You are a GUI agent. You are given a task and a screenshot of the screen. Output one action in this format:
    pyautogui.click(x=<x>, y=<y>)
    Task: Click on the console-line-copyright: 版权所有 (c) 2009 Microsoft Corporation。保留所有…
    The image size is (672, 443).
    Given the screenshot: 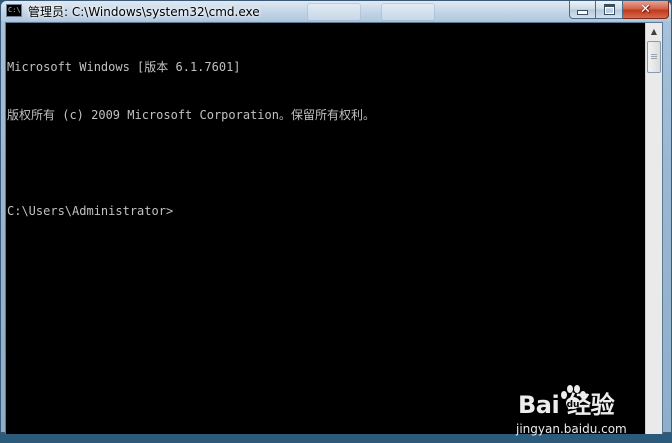 What is the action you would take?
    pyautogui.click(x=191, y=115)
    